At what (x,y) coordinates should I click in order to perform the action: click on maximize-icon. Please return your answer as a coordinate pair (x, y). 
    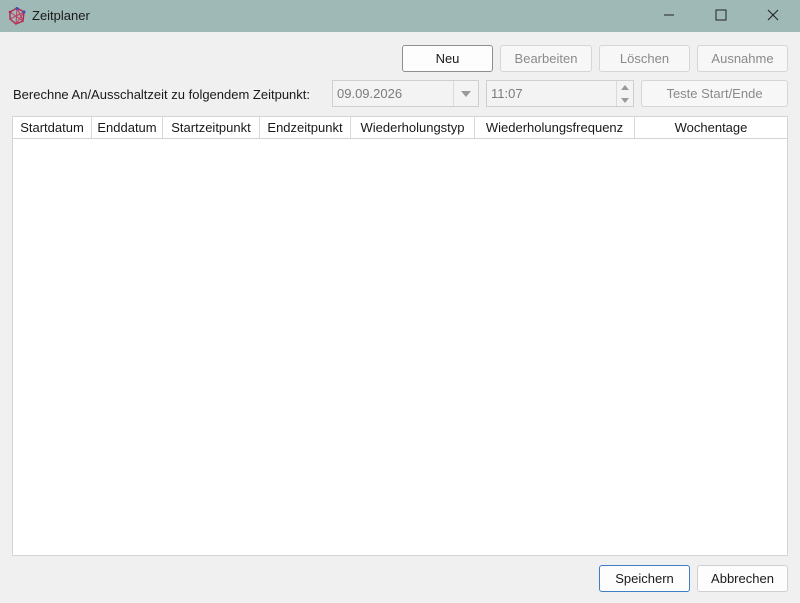
    Looking at the image, I should click on (721, 16).